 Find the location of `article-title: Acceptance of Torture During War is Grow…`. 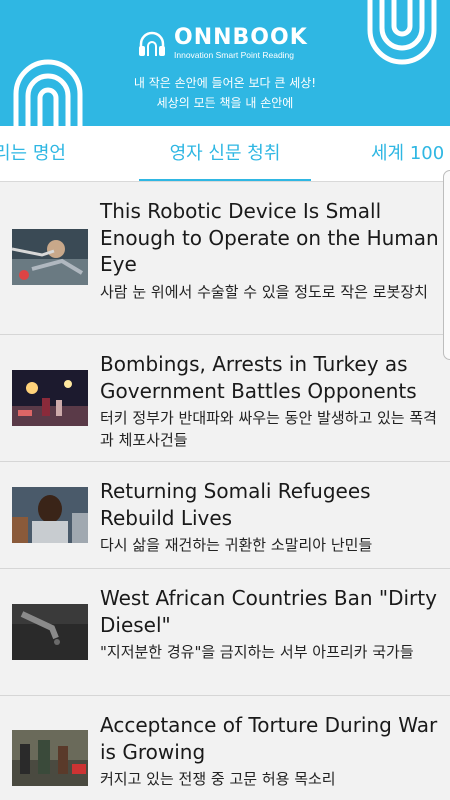

article-title: Acceptance of Torture During War is Grow… is located at coordinates (269, 738).